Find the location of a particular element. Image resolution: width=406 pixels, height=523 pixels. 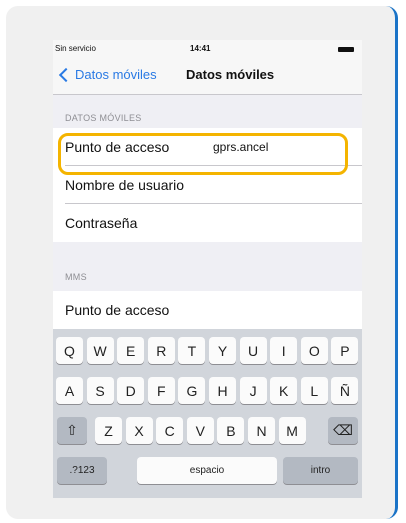

key-p: P is located at coordinates (345, 350).